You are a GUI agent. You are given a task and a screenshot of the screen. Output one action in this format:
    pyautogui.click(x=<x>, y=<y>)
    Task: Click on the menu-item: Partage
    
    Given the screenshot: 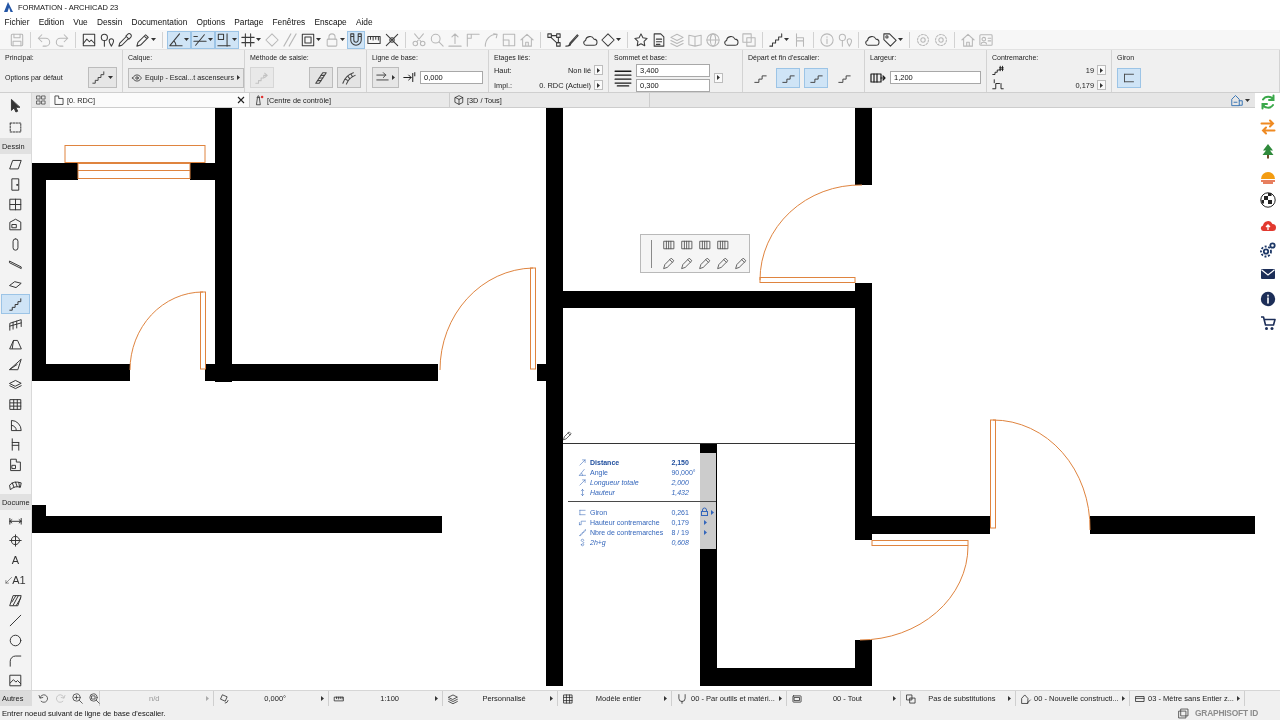 What is the action you would take?
    pyautogui.click(x=248, y=22)
    